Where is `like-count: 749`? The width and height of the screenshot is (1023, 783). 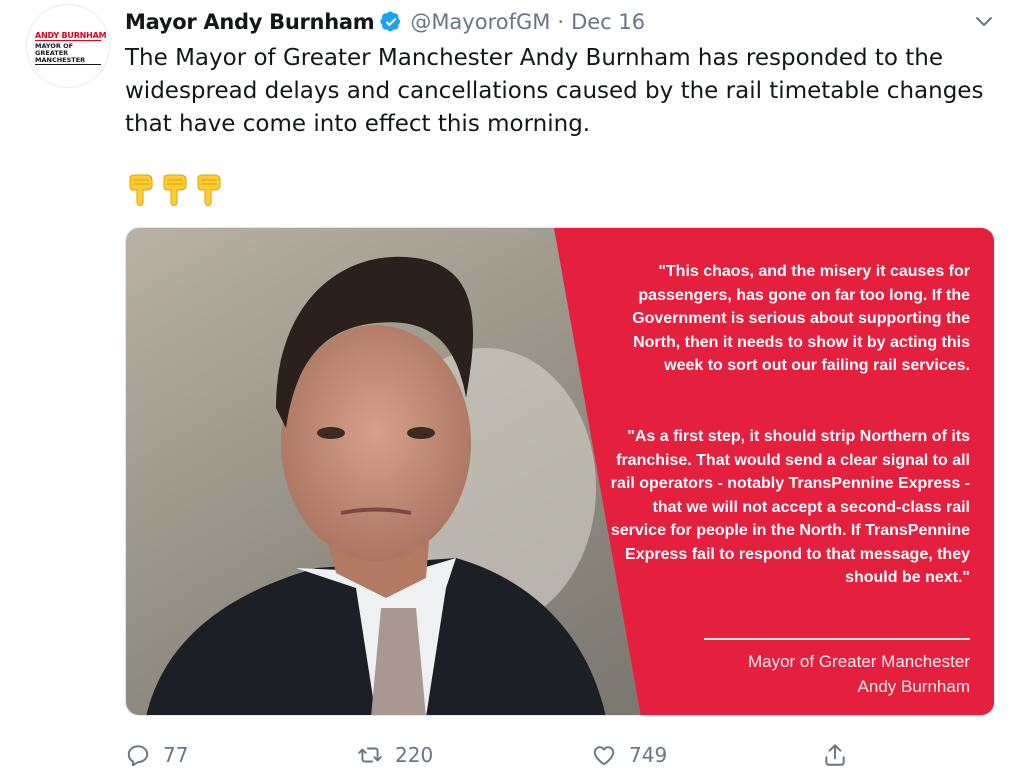
like-count: 749 is located at coordinates (648, 755).